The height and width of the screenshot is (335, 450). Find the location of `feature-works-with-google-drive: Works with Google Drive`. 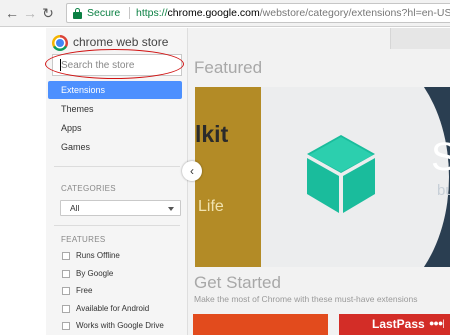

feature-works-with-google-drive: Works with Google Drive is located at coordinates (122, 327).